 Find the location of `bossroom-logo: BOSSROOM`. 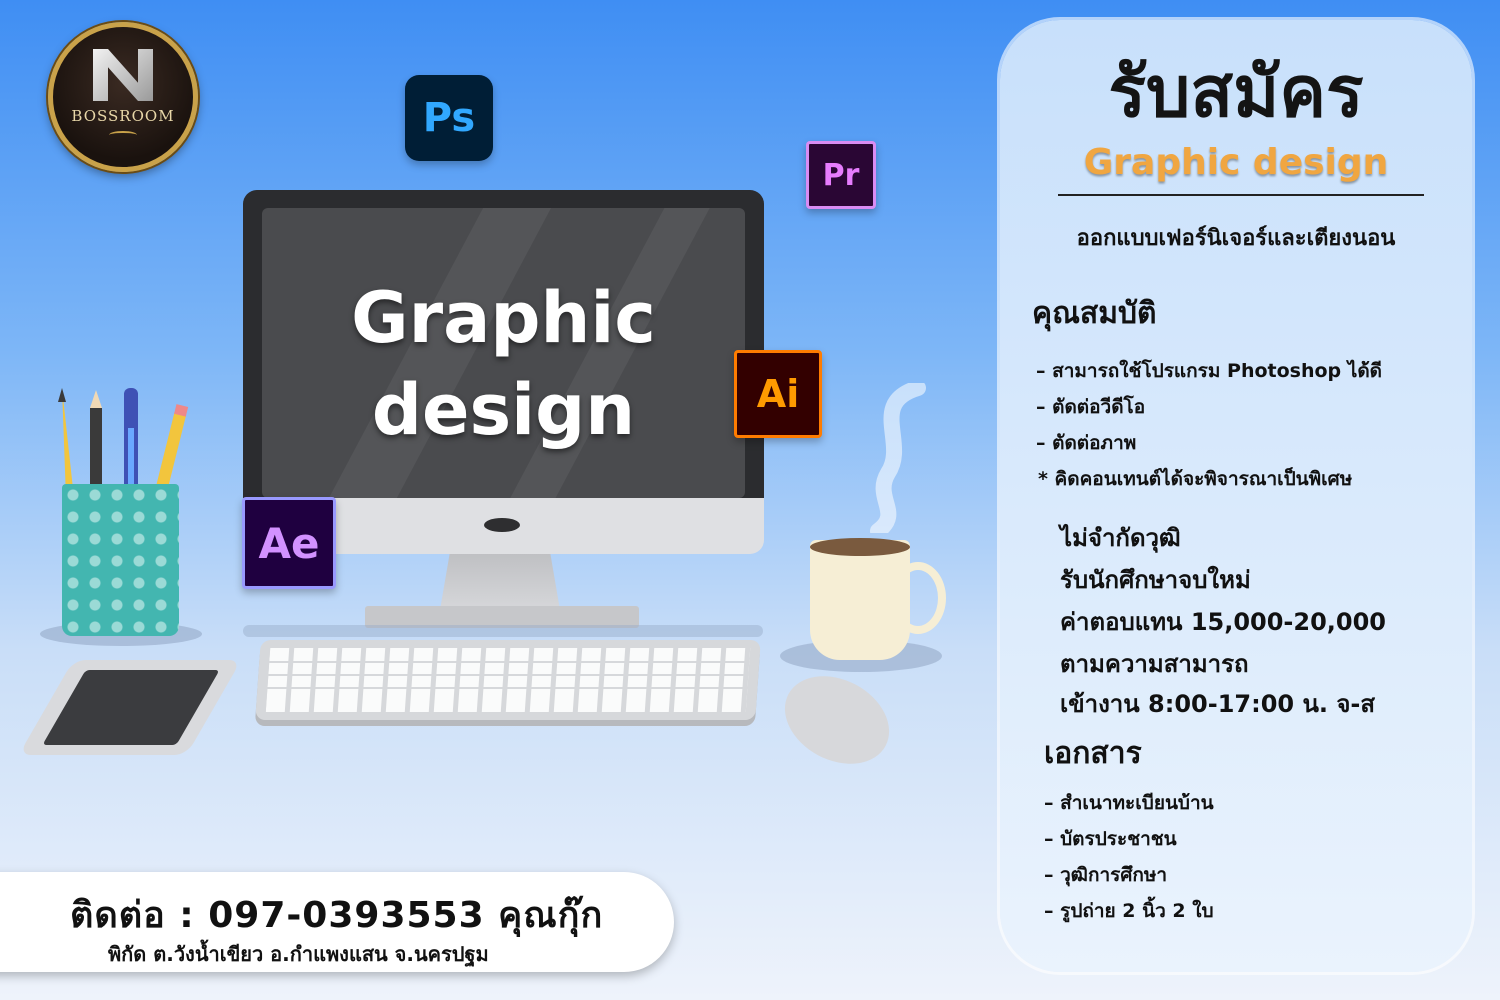

bossroom-logo: BOSSROOM is located at coordinates (123, 97).